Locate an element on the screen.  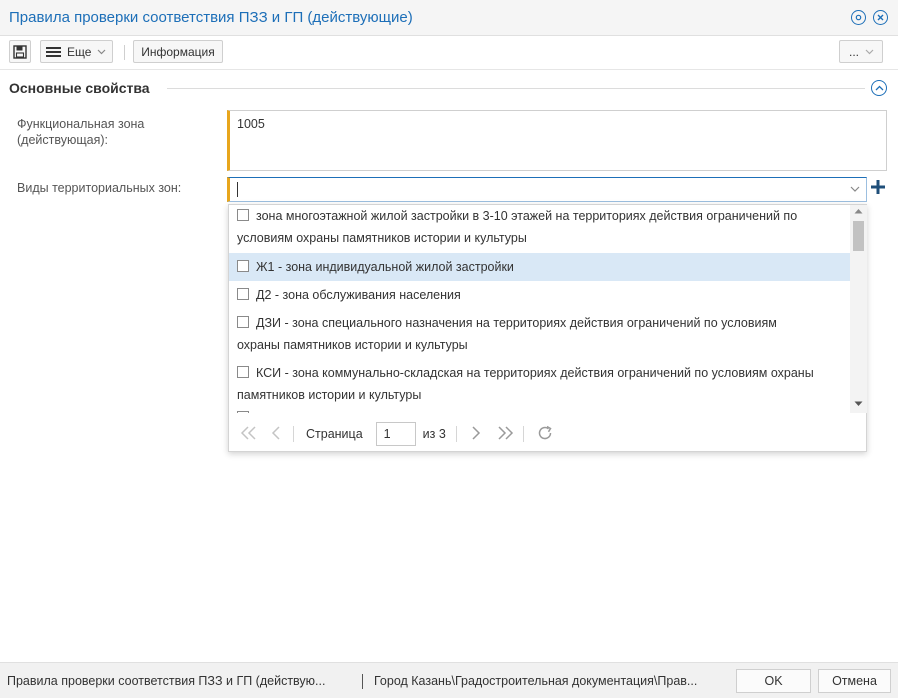
functional-zone-label: Функциональная зона (действующая): is located at coordinates (81, 132).